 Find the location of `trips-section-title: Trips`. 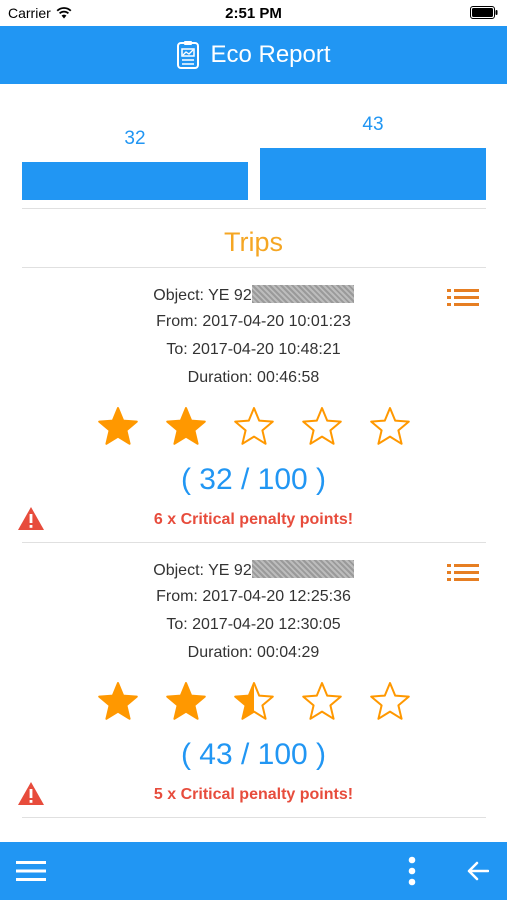

trips-section-title: Trips is located at coordinates (253, 242).